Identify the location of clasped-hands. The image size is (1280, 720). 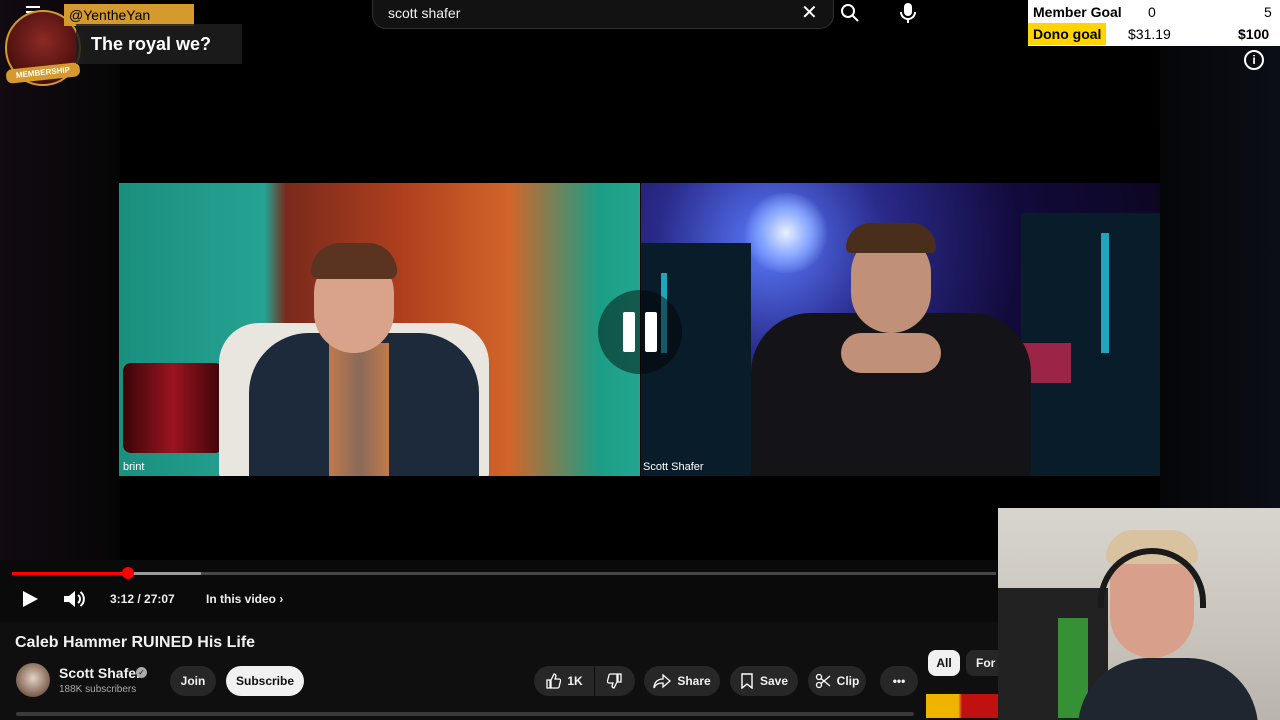
(891, 353).